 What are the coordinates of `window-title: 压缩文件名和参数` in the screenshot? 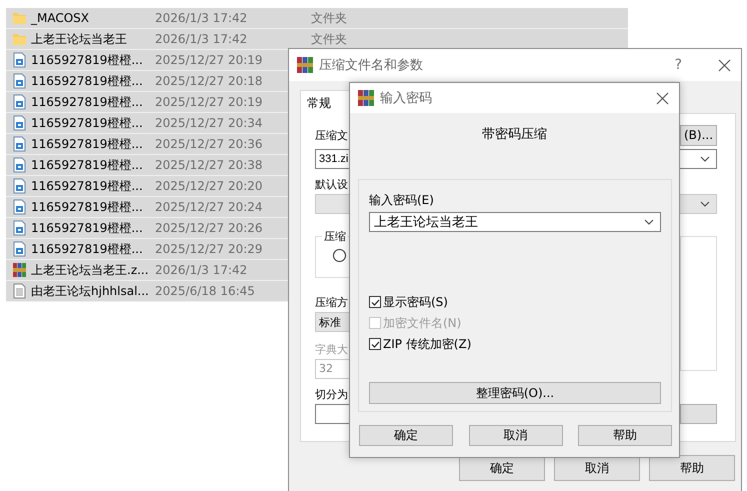 It's located at (371, 65).